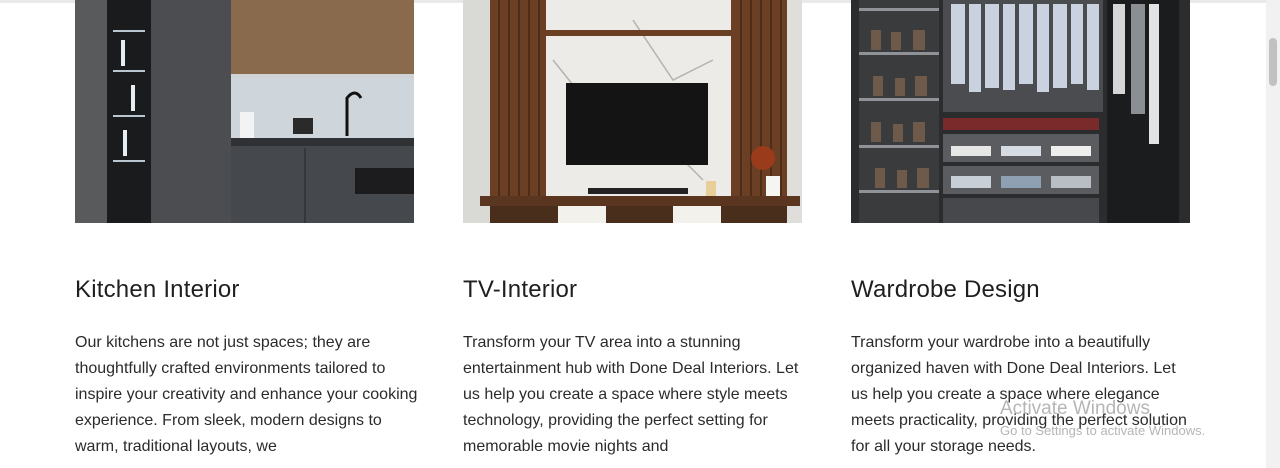  What do you see at coordinates (157, 289) in the screenshot?
I see `card-title: Kitchen Interior` at bounding box center [157, 289].